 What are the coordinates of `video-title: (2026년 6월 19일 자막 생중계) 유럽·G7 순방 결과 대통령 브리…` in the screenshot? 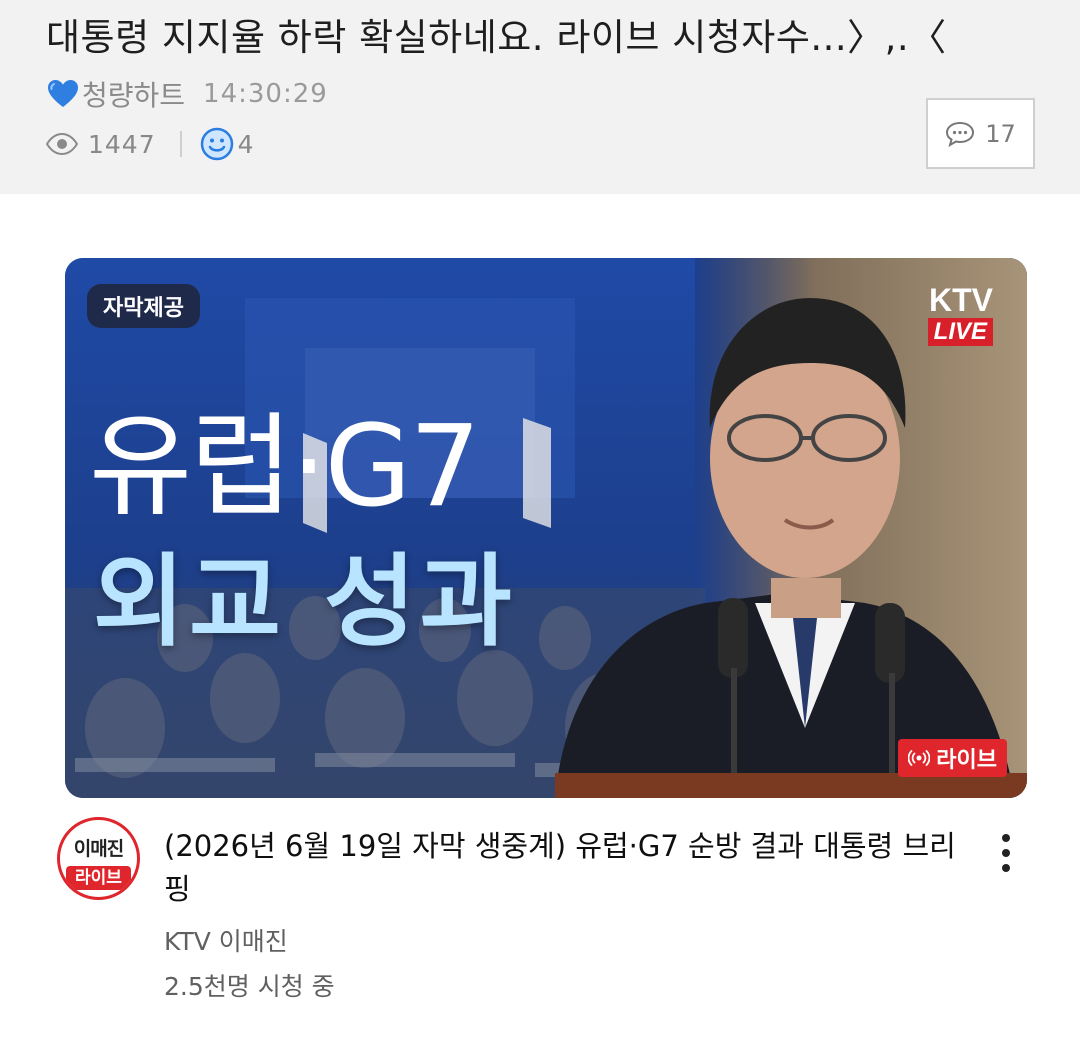 It's located at (564, 868).